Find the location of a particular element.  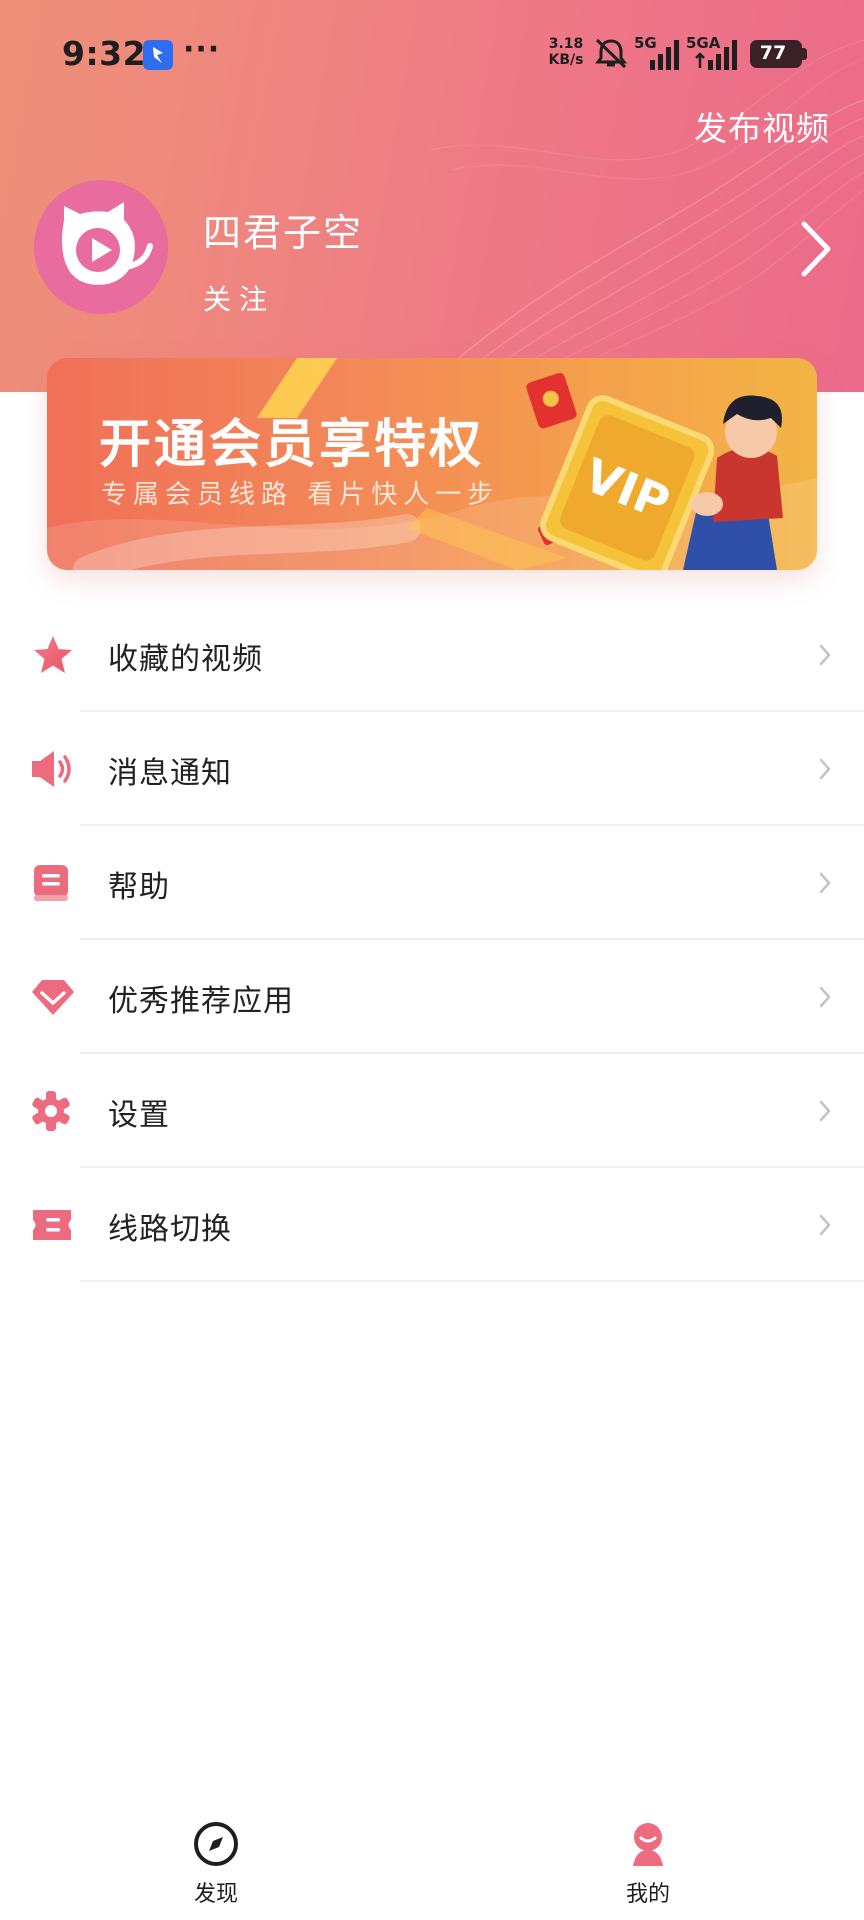

gear-icon is located at coordinates (51, 1111).